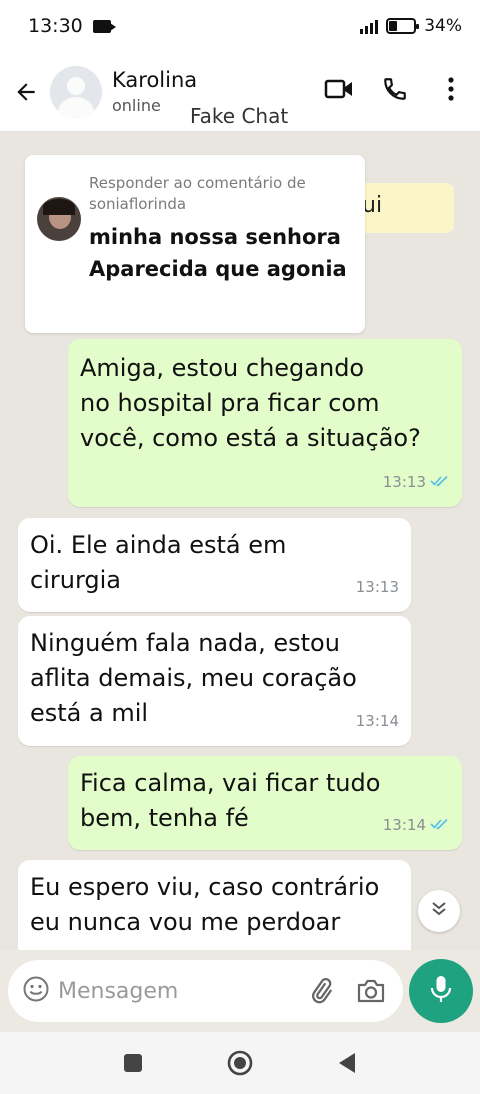  What do you see at coordinates (230, 783) in the screenshot?
I see `message-line: Fica calma, vai ficar tudo` at bounding box center [230, 783].